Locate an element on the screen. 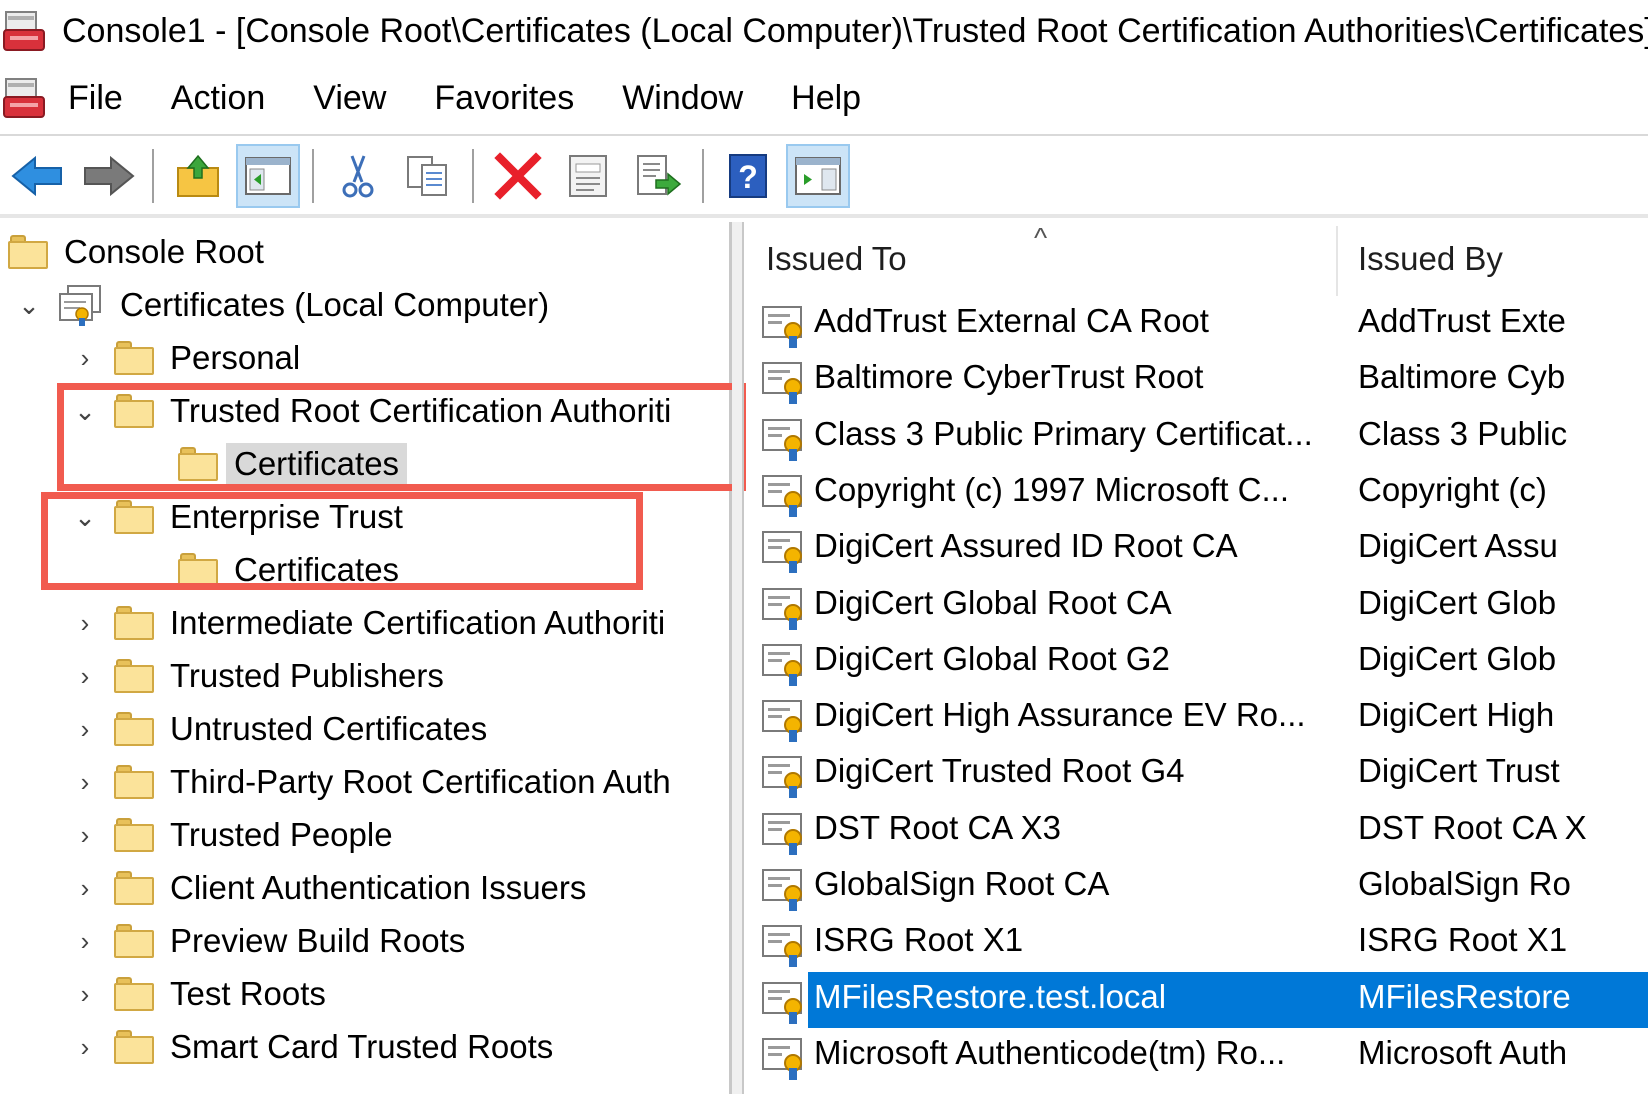 This screenshot has width=1648, height=1094. certificate-row: AddTrust External CA Root AddTrust Exte is located at coordinates (1197, 324).